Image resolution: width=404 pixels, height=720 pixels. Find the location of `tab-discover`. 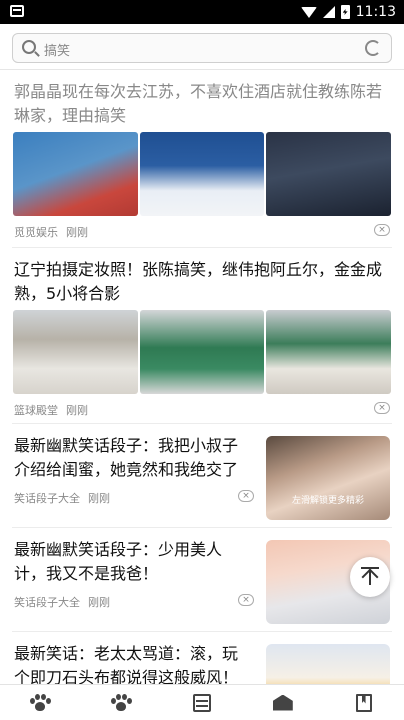

tab-discover is located at coordinates (121, 702).